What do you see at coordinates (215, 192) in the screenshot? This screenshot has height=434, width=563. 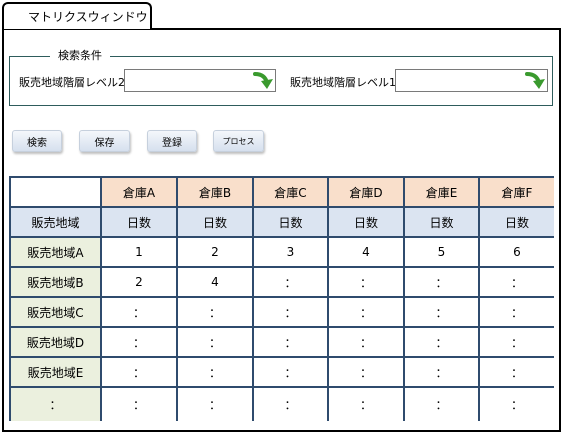 I see `warehouse-header: 倉庫B` at bounding box center [215, 192].